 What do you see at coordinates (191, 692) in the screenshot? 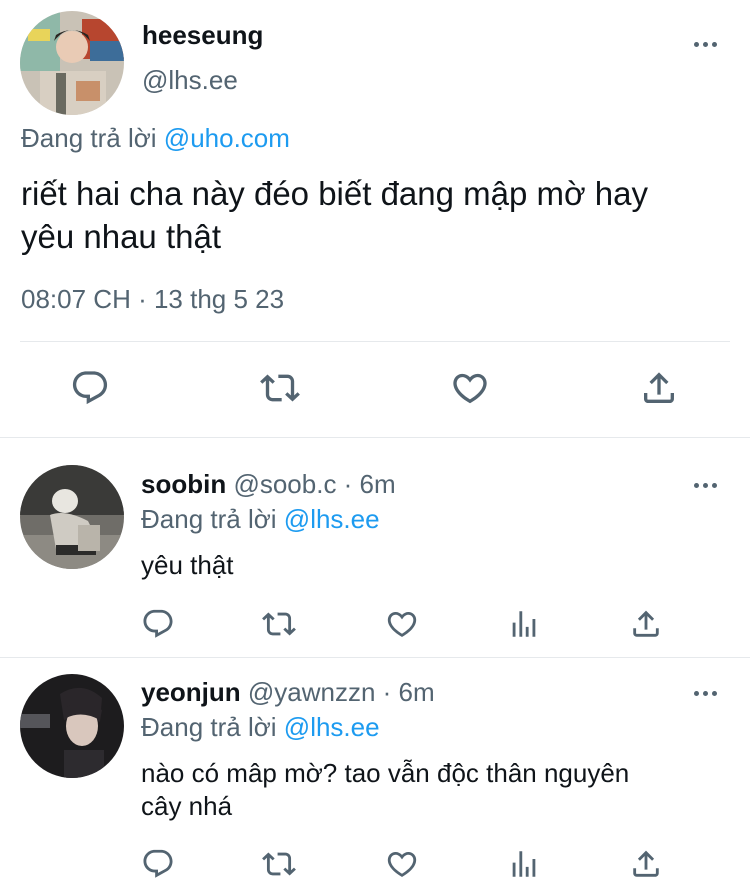
I see `display-name: yeonjun` at bounding box center [191, 692].